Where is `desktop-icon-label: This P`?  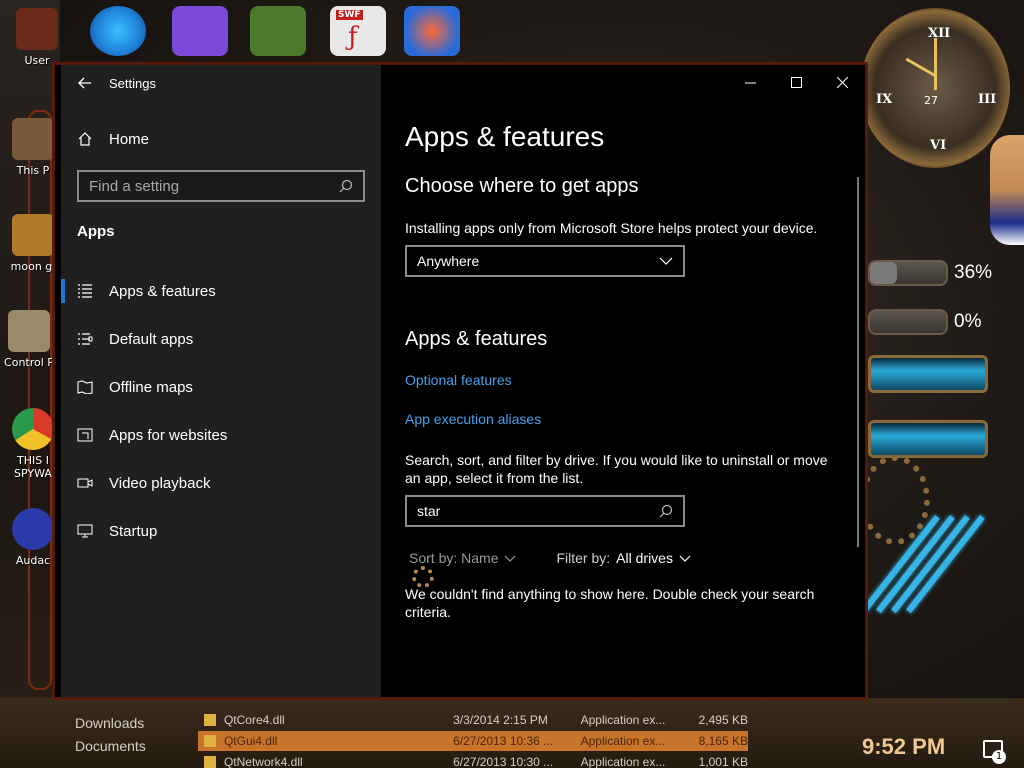 desktop-icon-label: This P is located at coordinates (33, 170).